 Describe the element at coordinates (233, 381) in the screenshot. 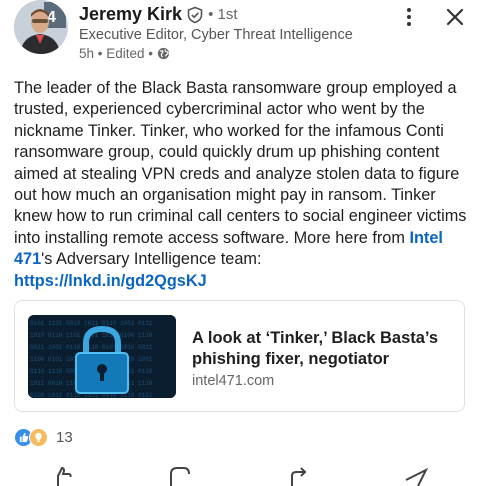

I see `article-source: intel471.com` at that location.